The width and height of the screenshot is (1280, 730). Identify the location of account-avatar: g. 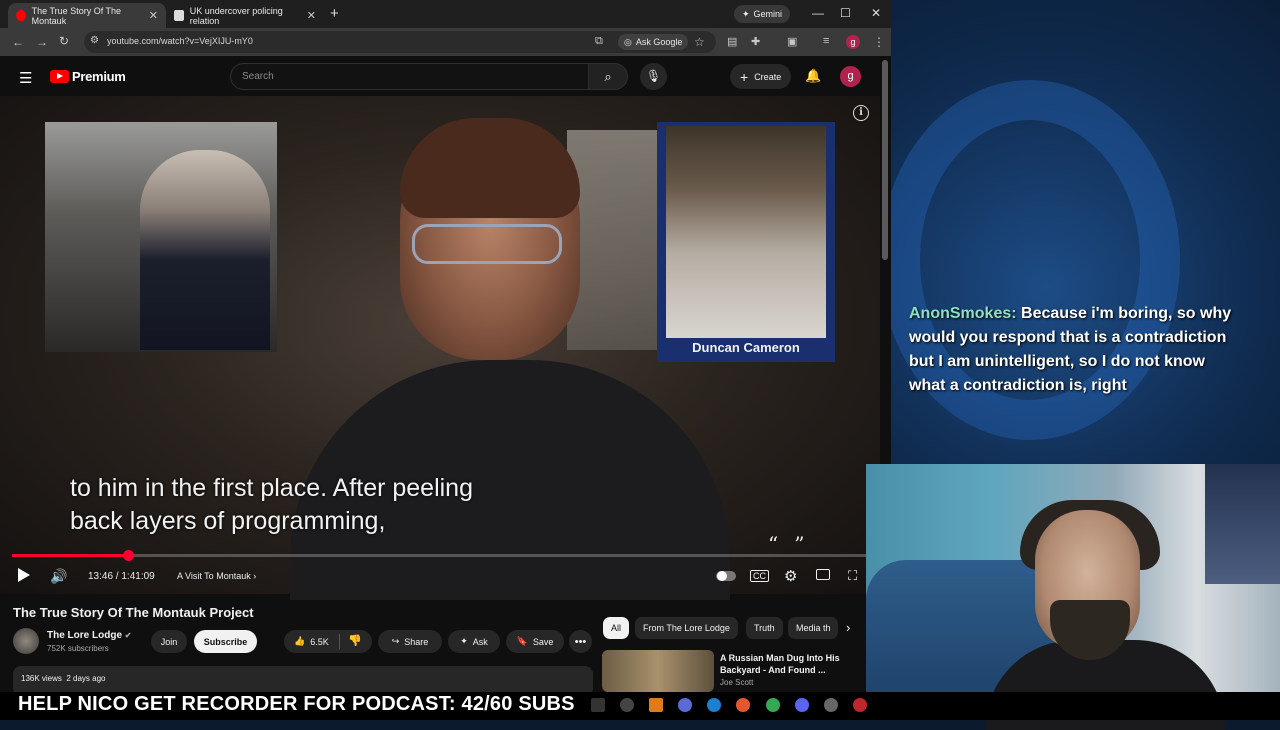
(850, 76).